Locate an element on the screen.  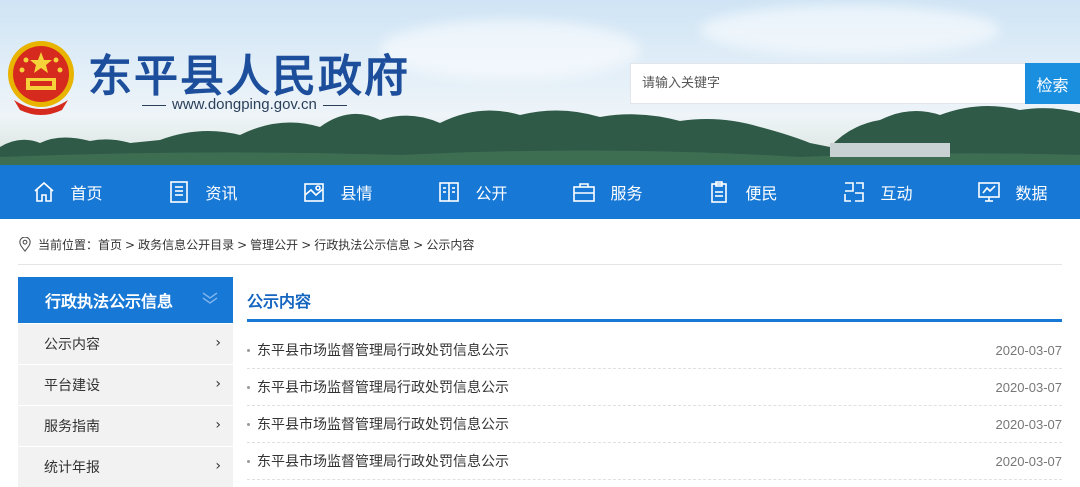
nav-item-news: 资讯 is located at coordinates (202, 192).